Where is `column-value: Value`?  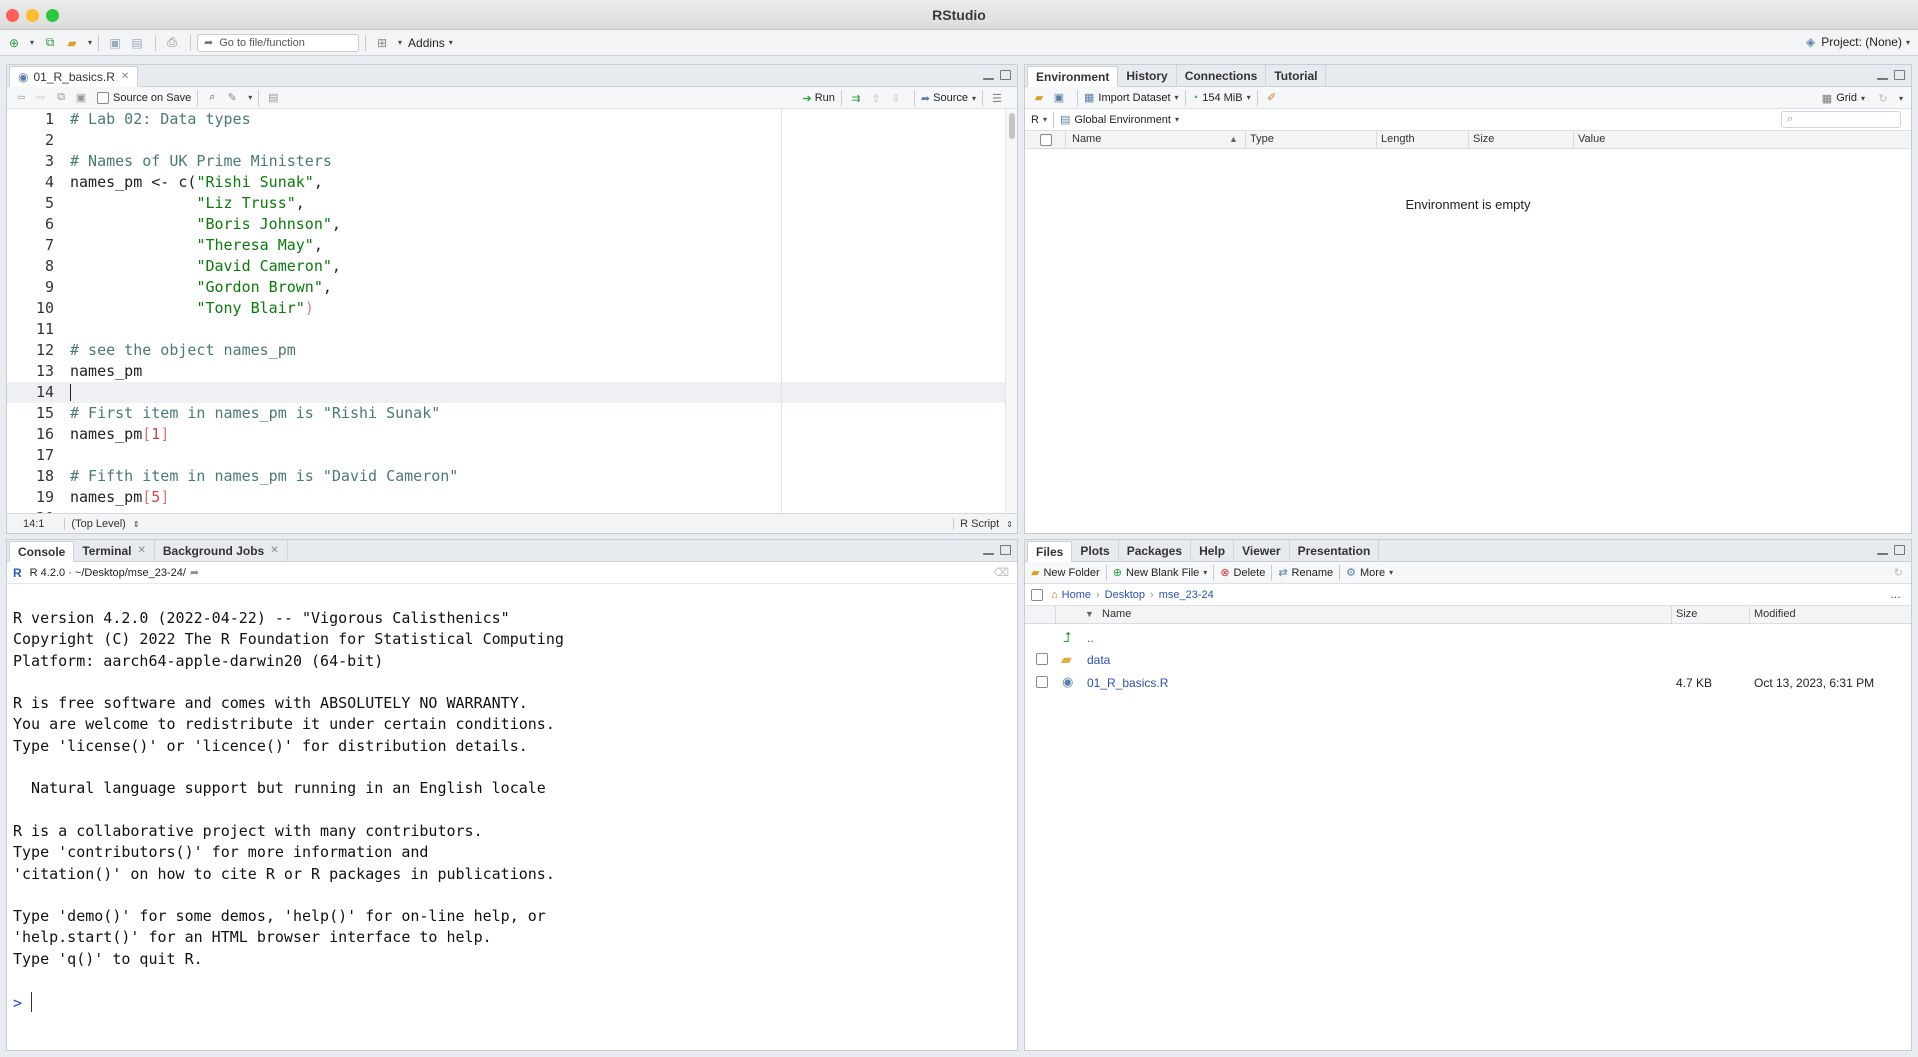 column-value: Value is located at coordinates (1591, 139).